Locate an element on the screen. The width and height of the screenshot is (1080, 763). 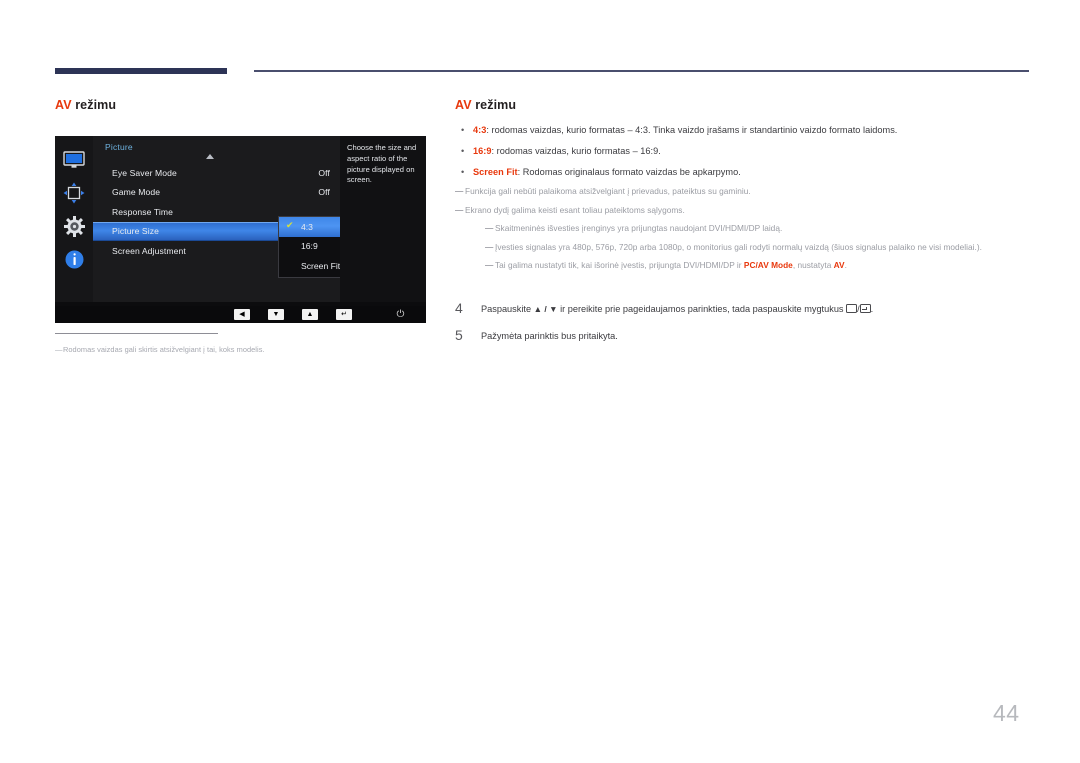
page-title-right-accent: AV is located at coordinates (463, 105).